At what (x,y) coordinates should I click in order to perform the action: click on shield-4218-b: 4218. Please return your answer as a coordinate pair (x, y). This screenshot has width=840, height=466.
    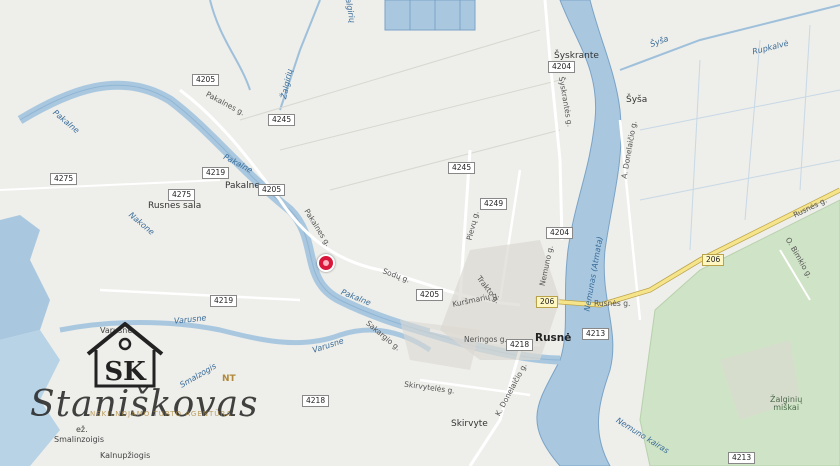
    Looking at the image, I should click on (316, 401).